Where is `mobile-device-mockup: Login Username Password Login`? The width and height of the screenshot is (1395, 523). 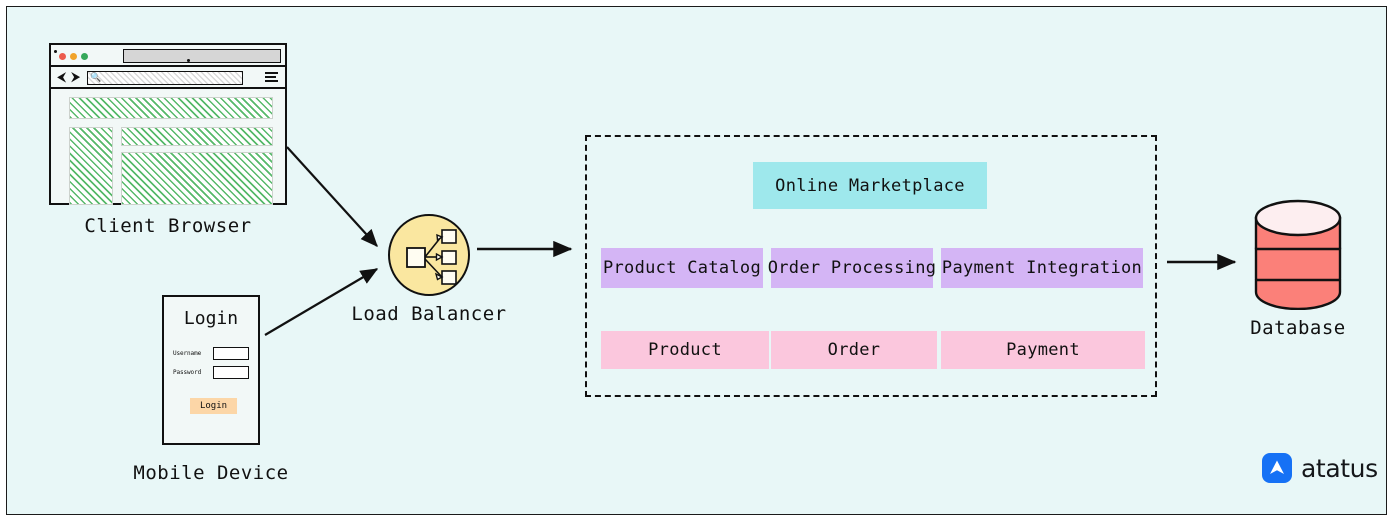
mobile-device-mockup: Login Username Password Login is located at coordinates (211, 370).